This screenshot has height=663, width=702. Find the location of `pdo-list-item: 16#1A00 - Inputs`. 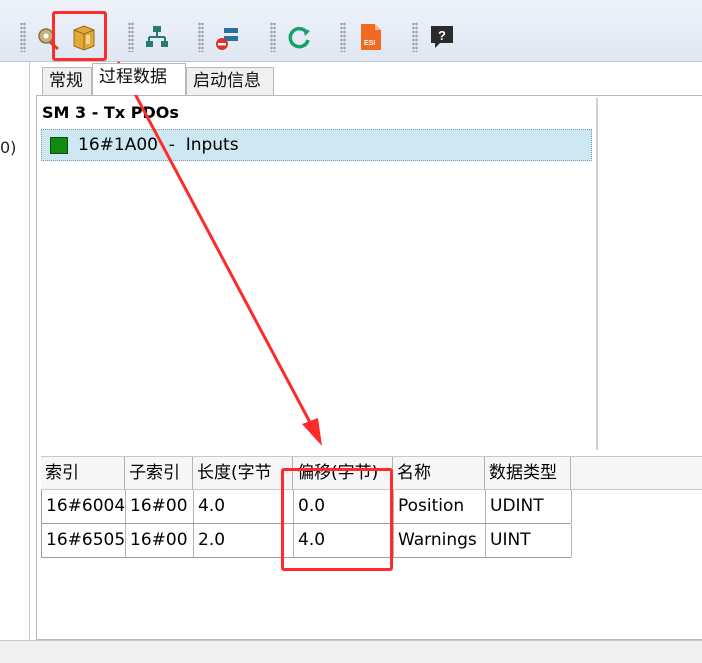

pdo-list-item: 16#1A00 - Inputs is located at coordinates (316, 145).